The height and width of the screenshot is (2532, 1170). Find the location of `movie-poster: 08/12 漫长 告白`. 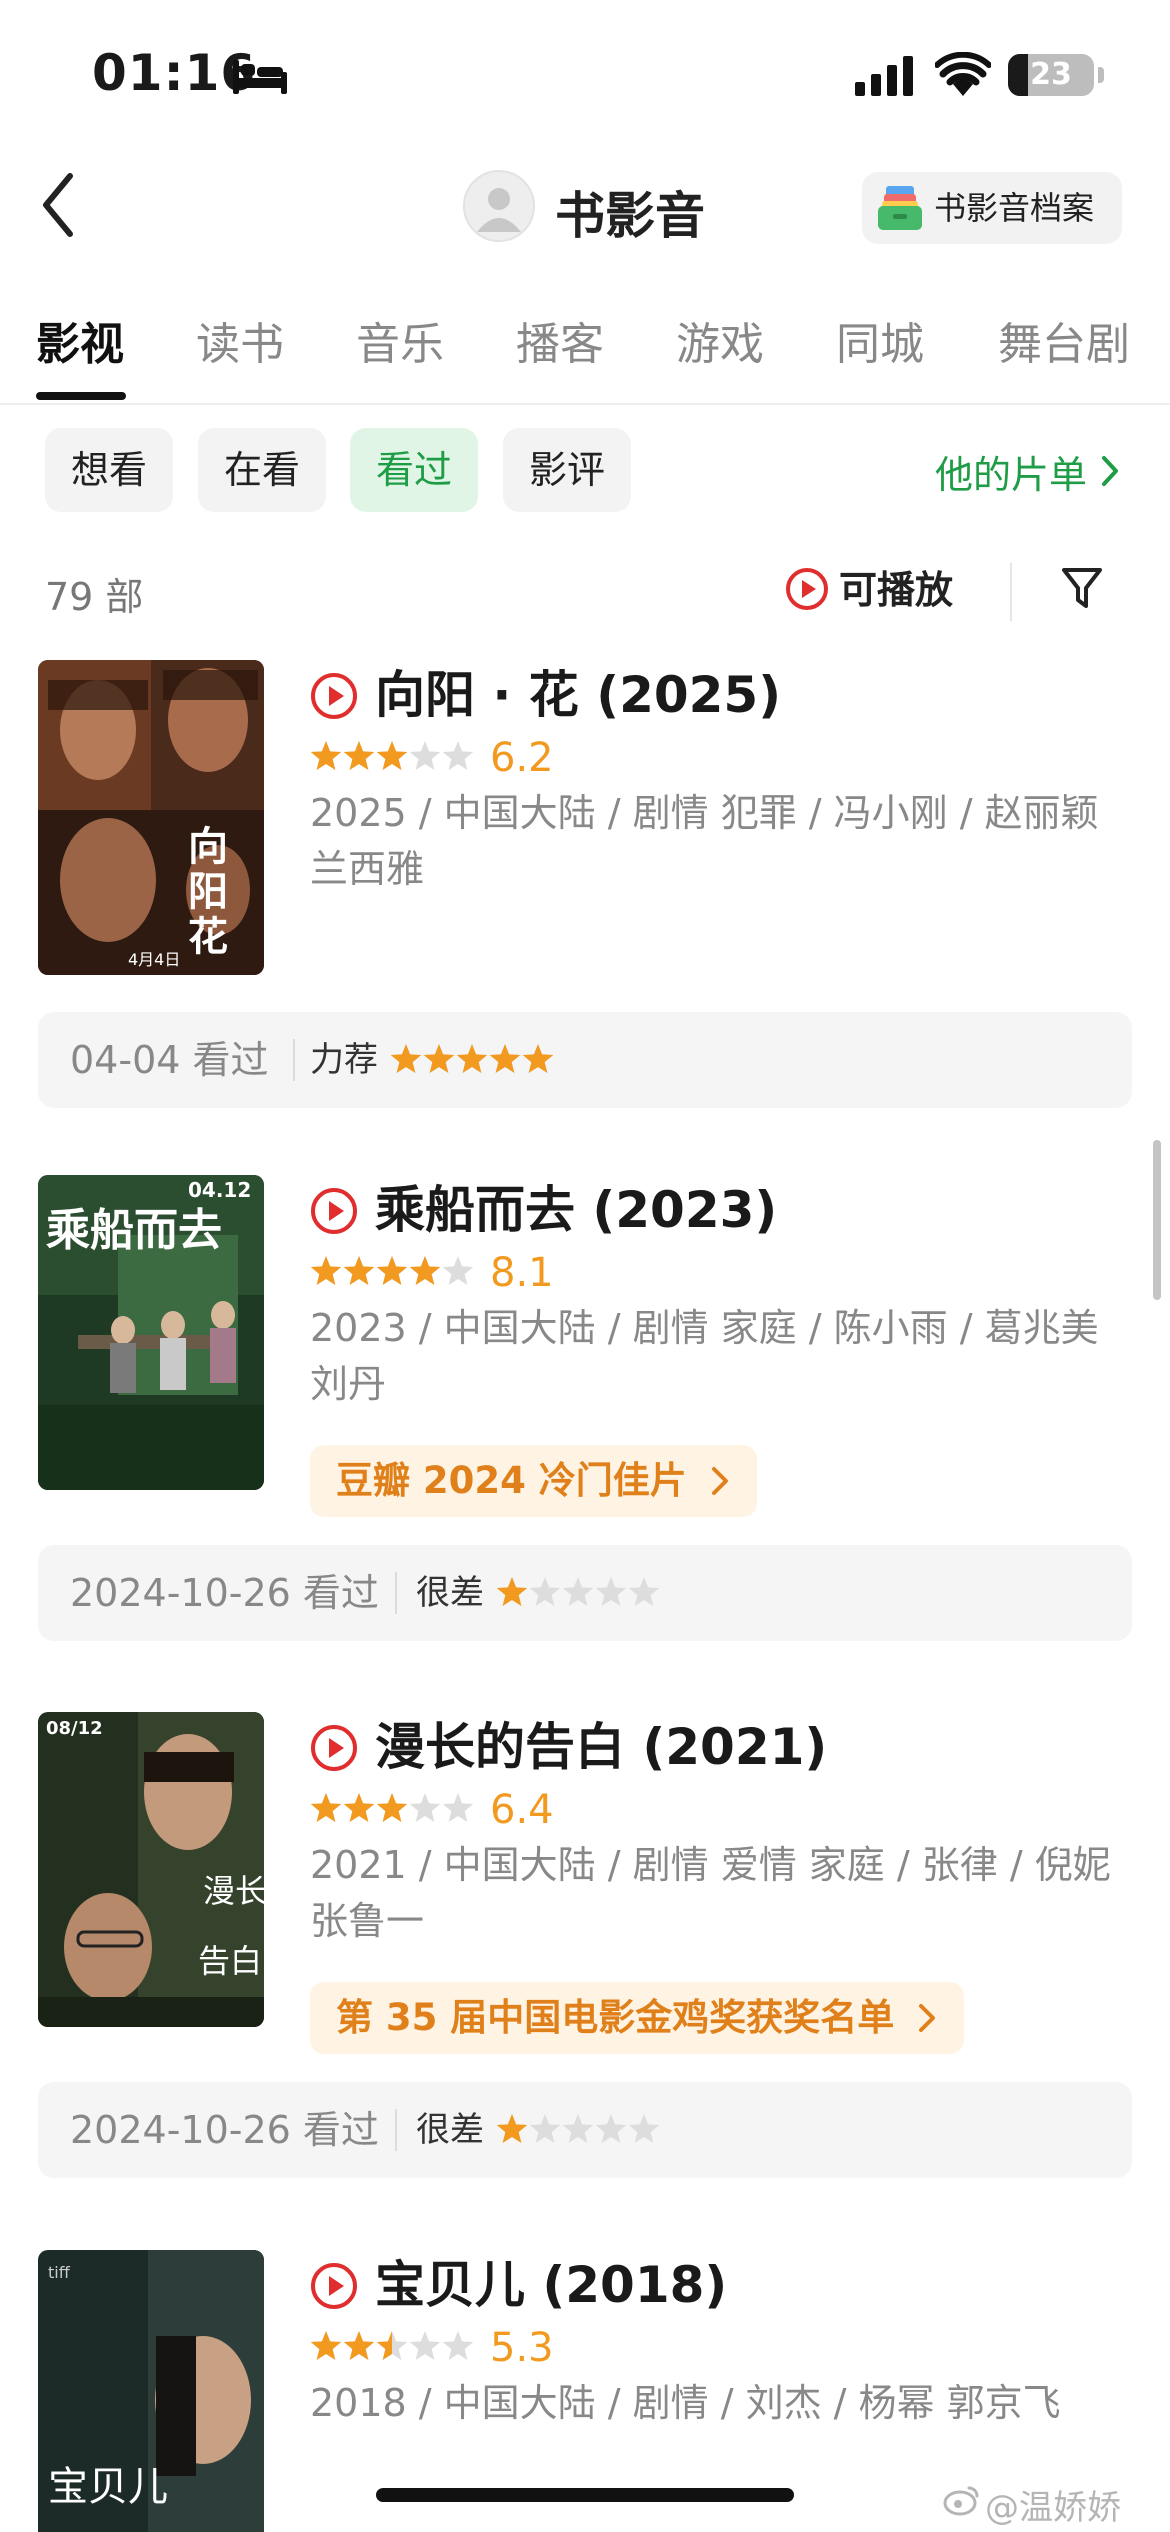

movie-poster: 08/12 漫长 告白 is located at coordinates (151, 1869).